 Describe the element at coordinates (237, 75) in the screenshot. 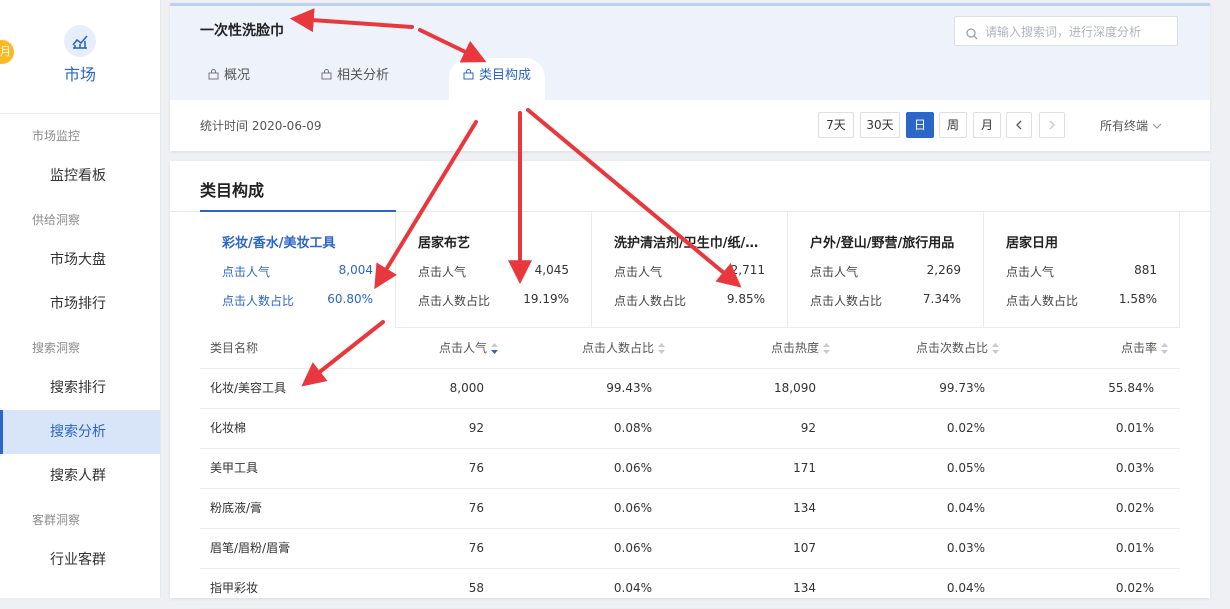

I see `tab-label: 概况` at that location.